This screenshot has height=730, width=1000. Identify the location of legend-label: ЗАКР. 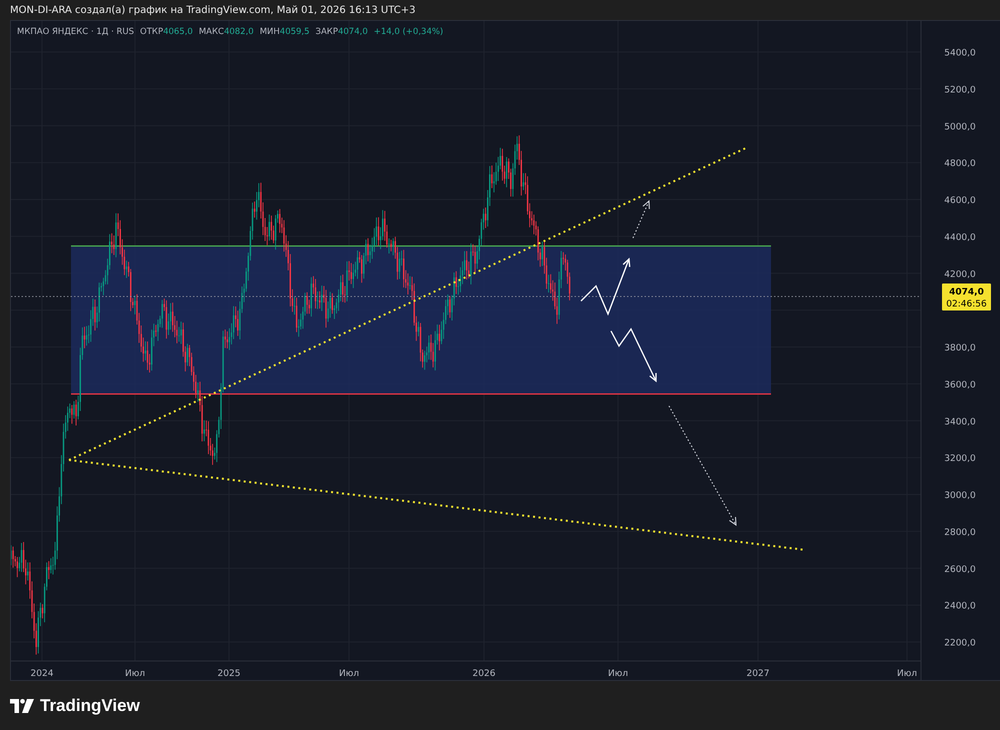
(327, 32).